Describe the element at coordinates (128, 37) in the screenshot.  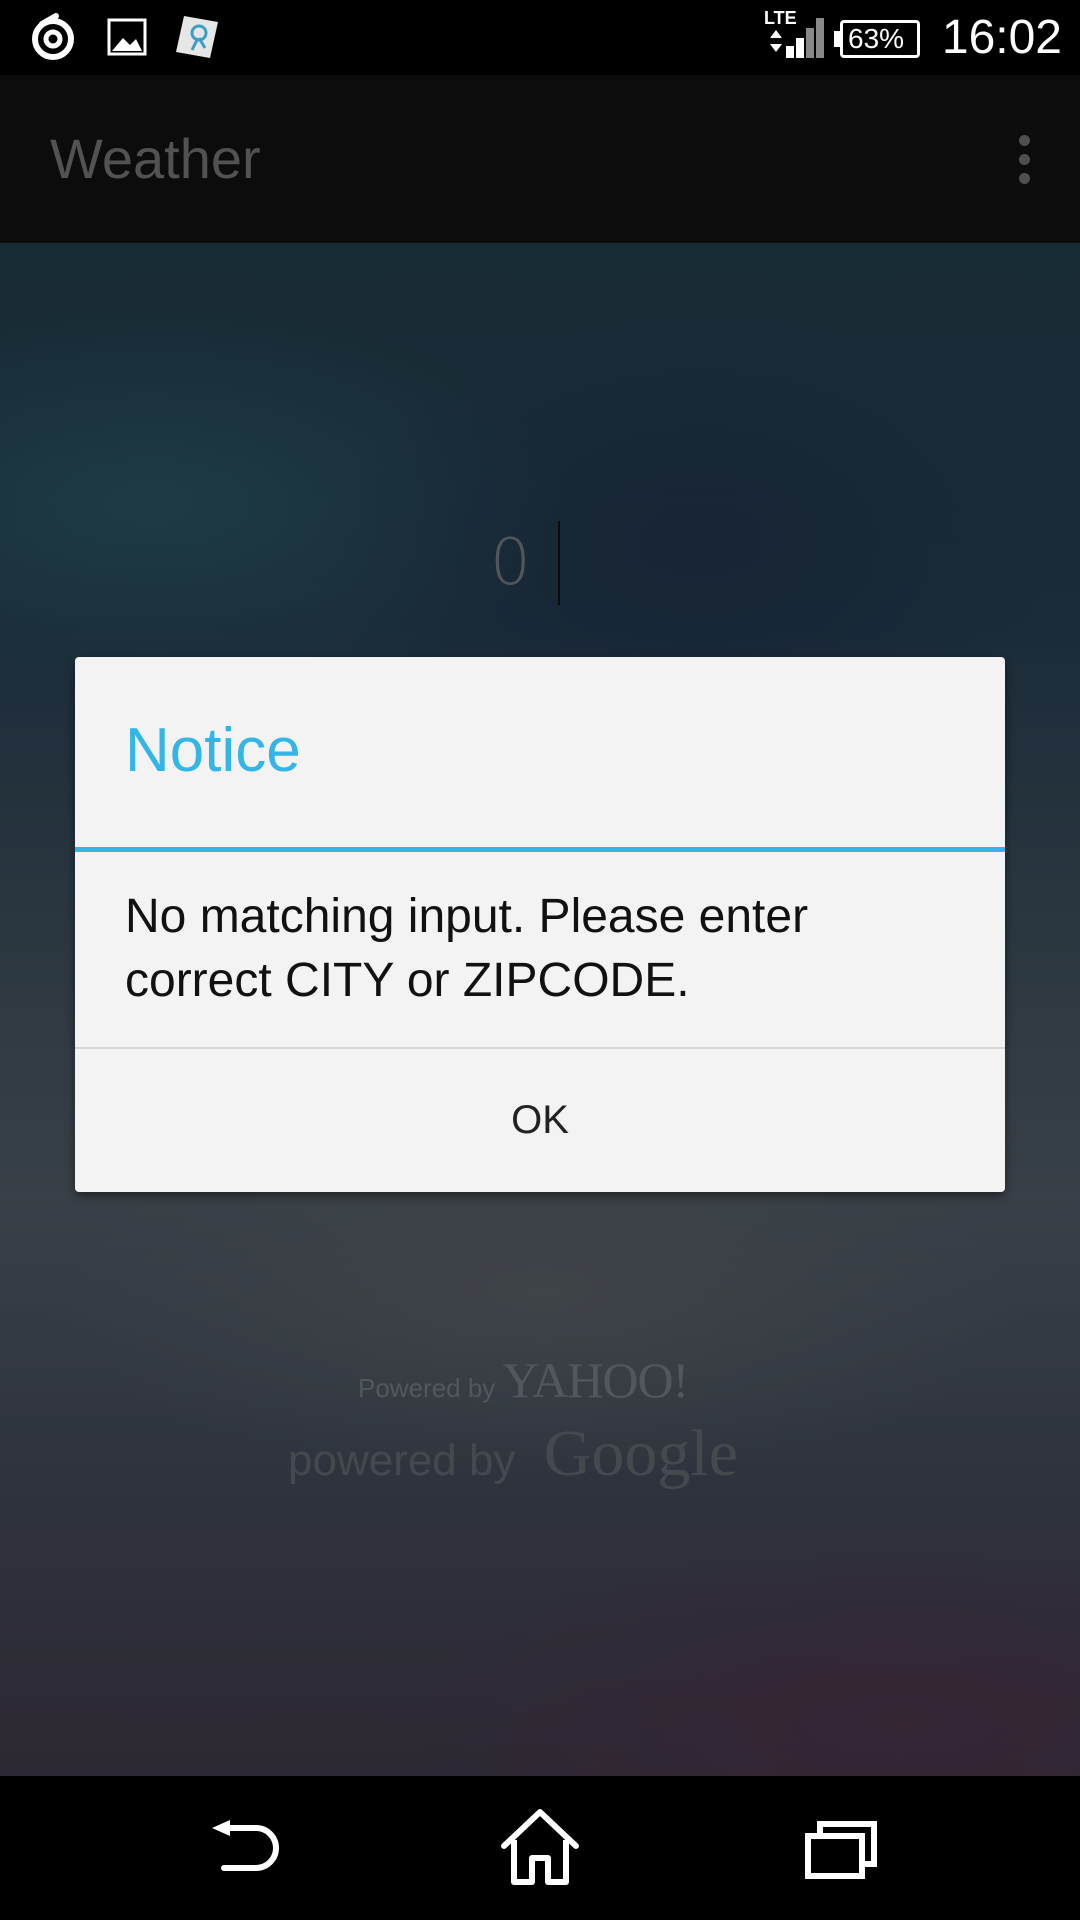
I see `image-notification-icon` at that location.